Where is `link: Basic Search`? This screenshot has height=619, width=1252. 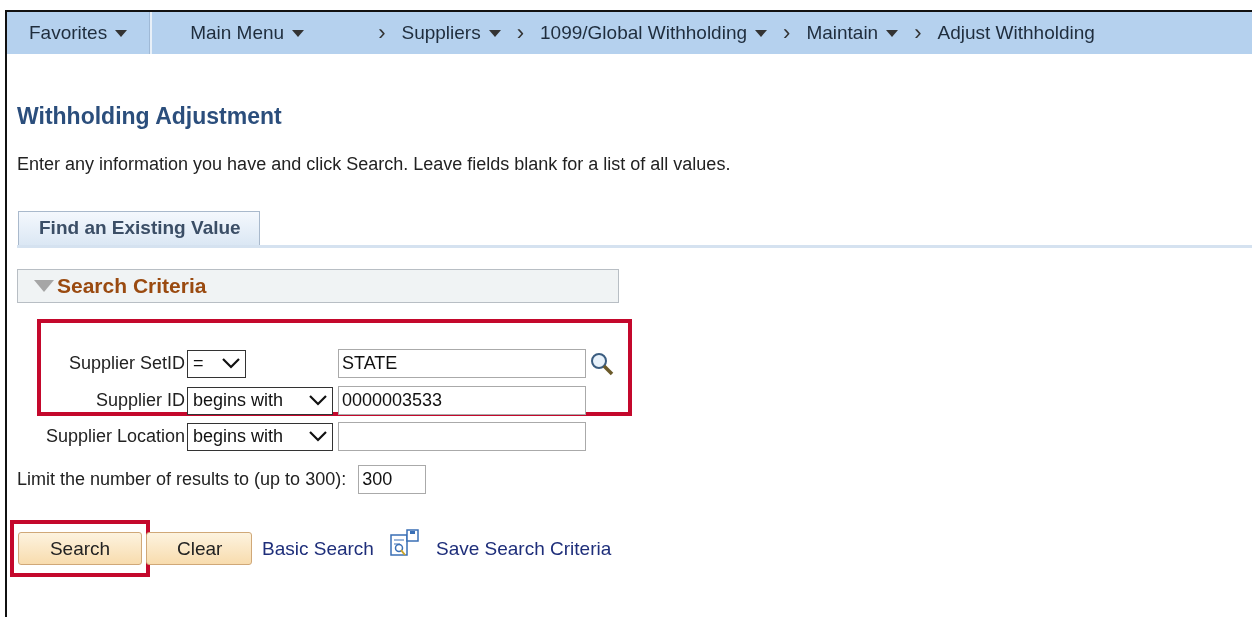
link: Basic Search is located at coordinates (318, 548).